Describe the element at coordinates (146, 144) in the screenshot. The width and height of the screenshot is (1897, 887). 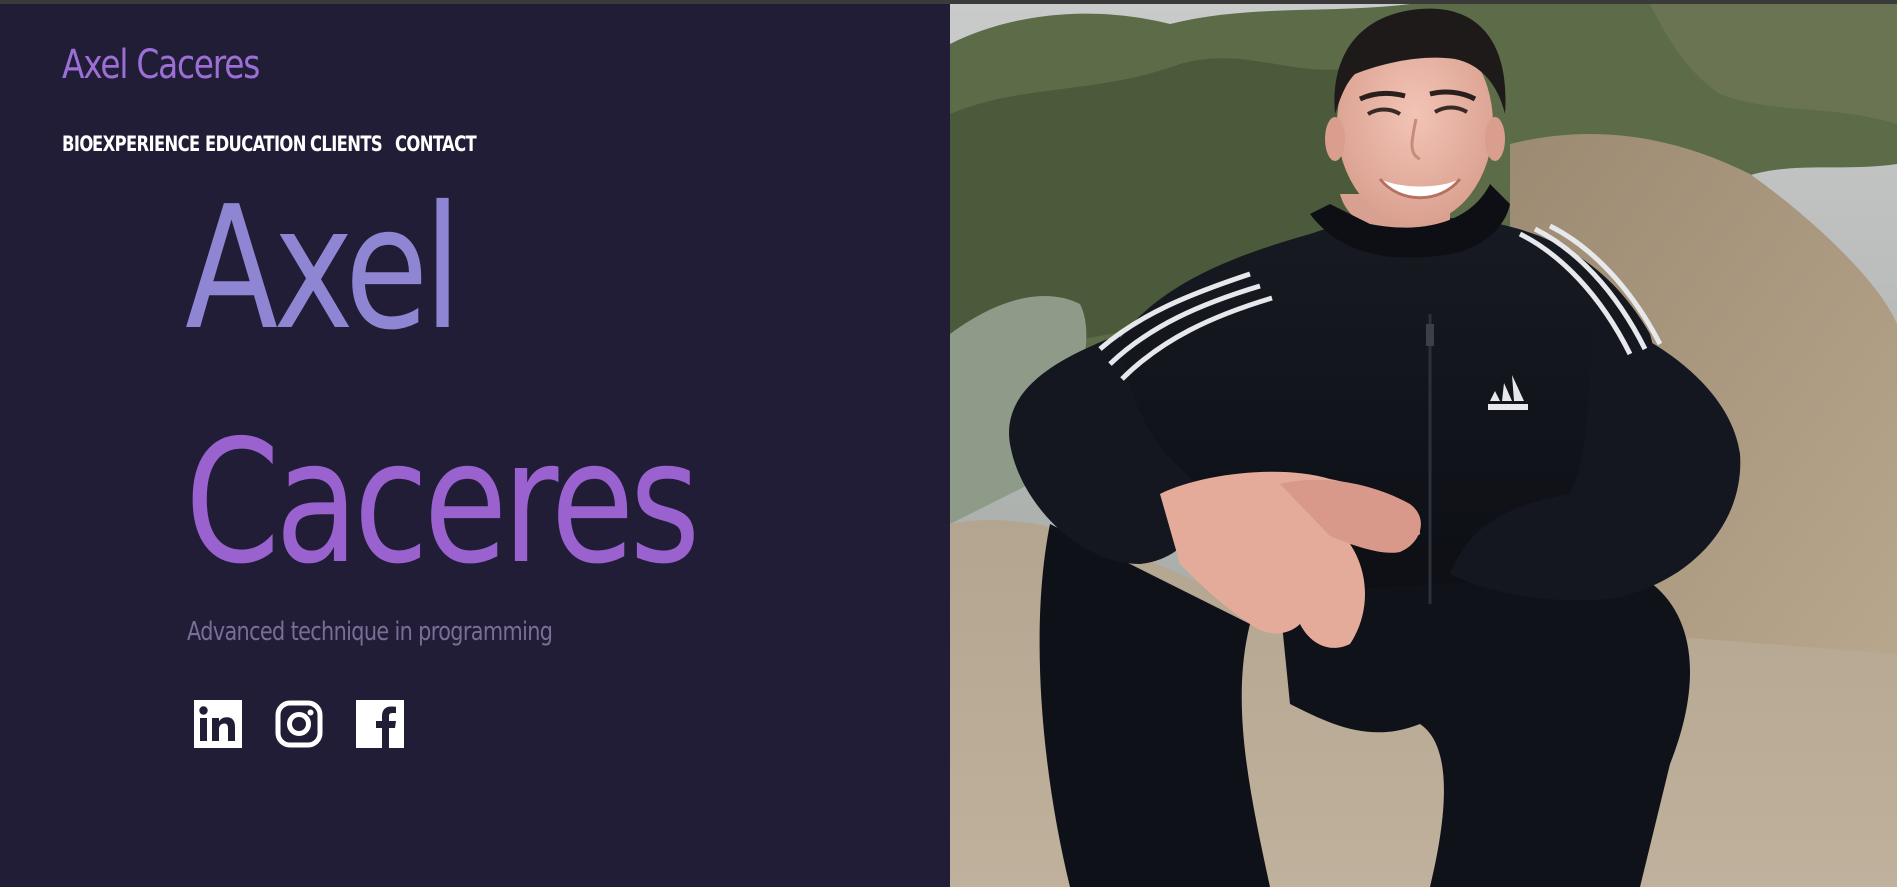
I see `nav-experience: EXPERIENCE` at that location.